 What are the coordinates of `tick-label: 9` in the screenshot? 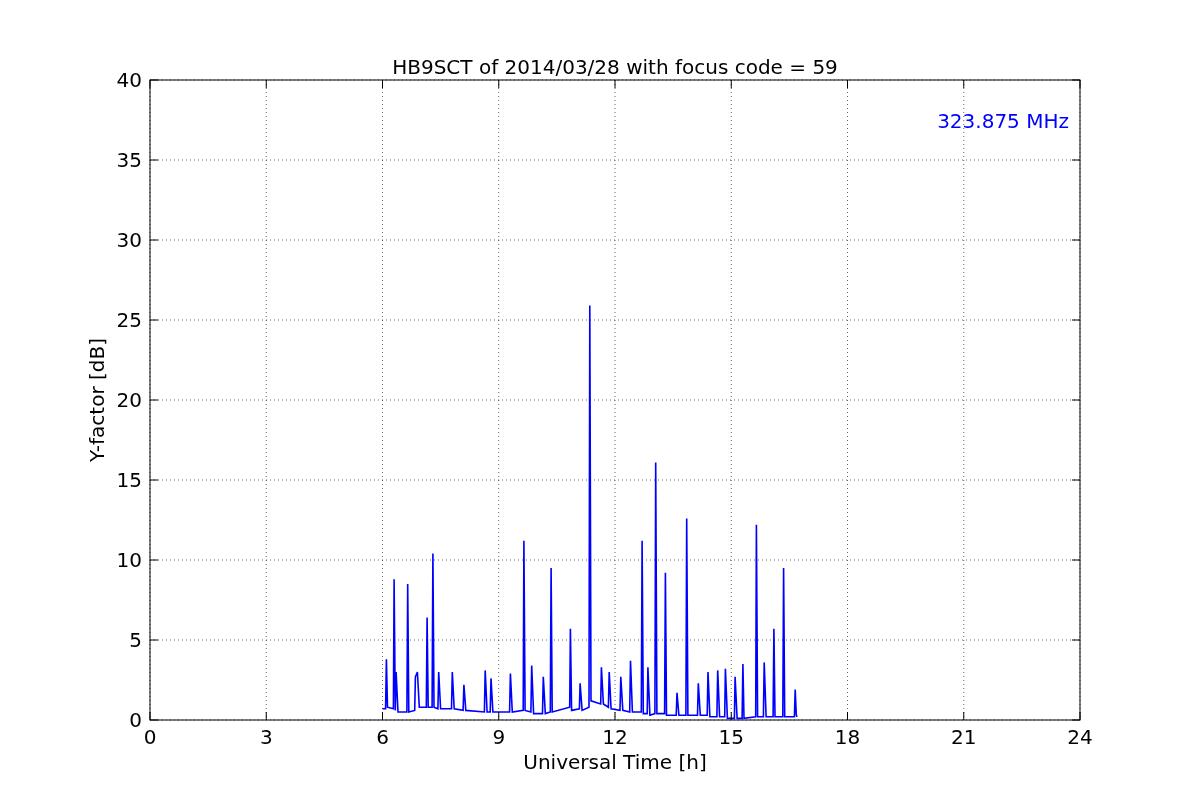 It's located at (499, 737).